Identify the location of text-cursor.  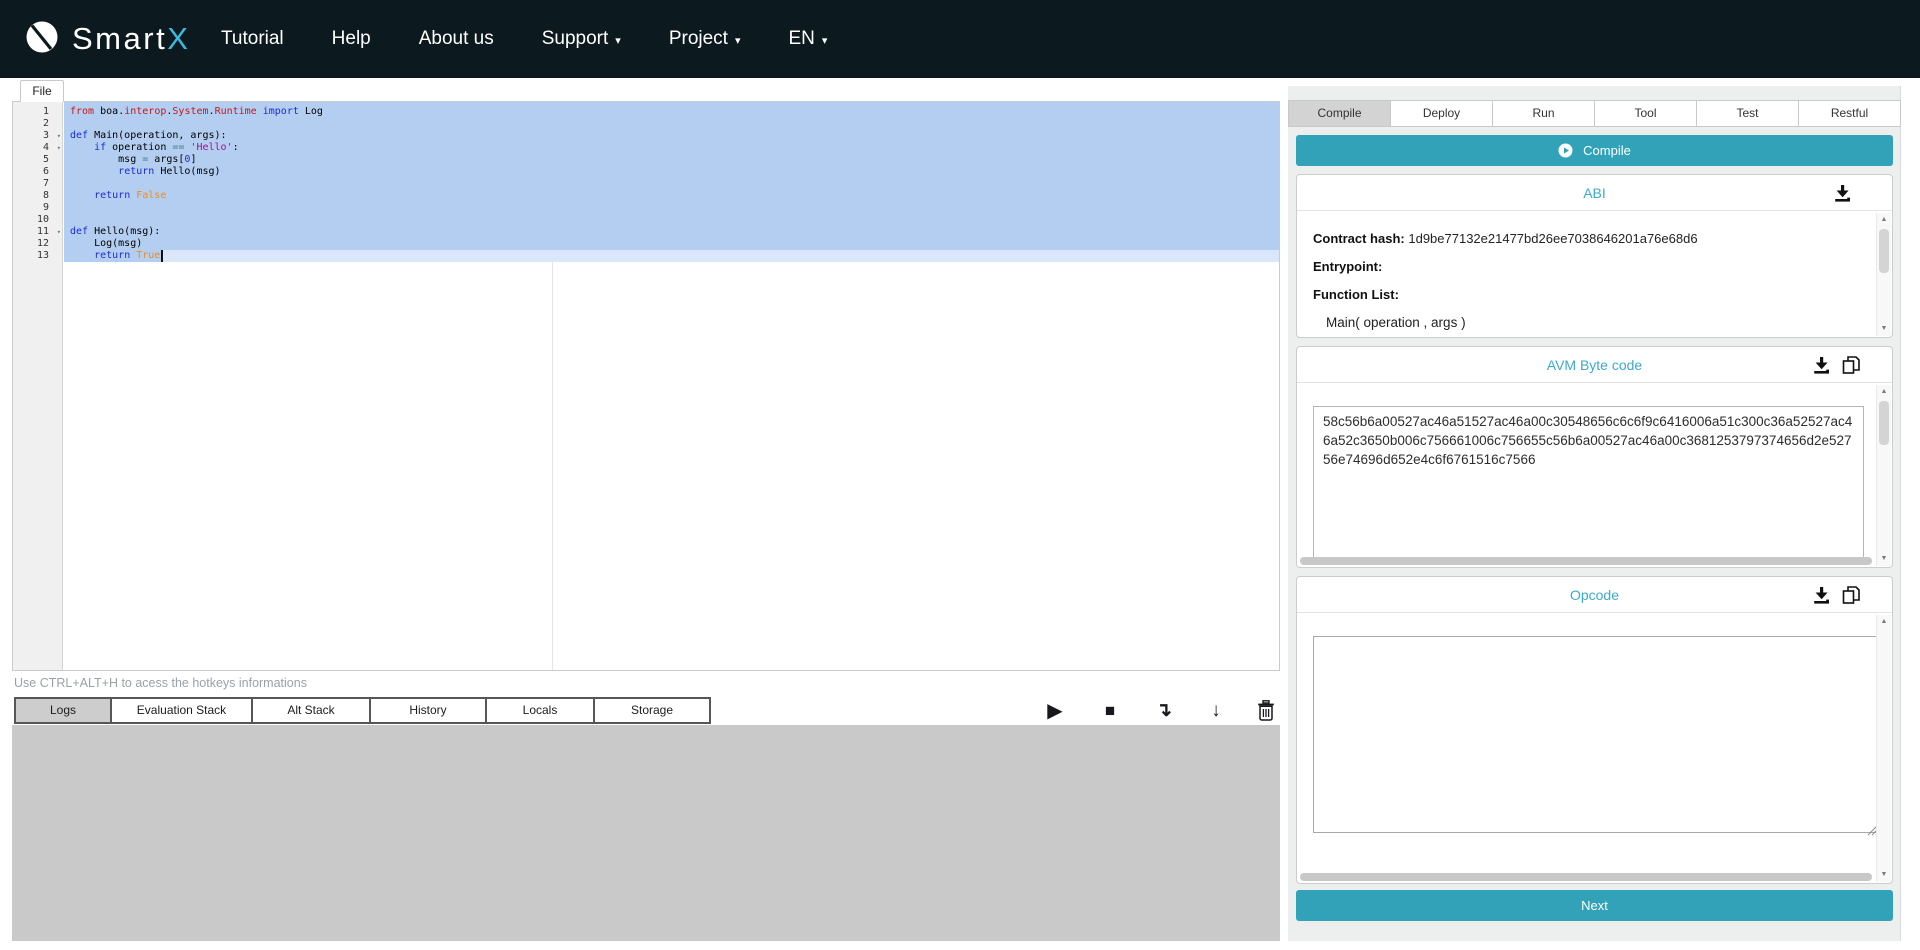
(162, 256).